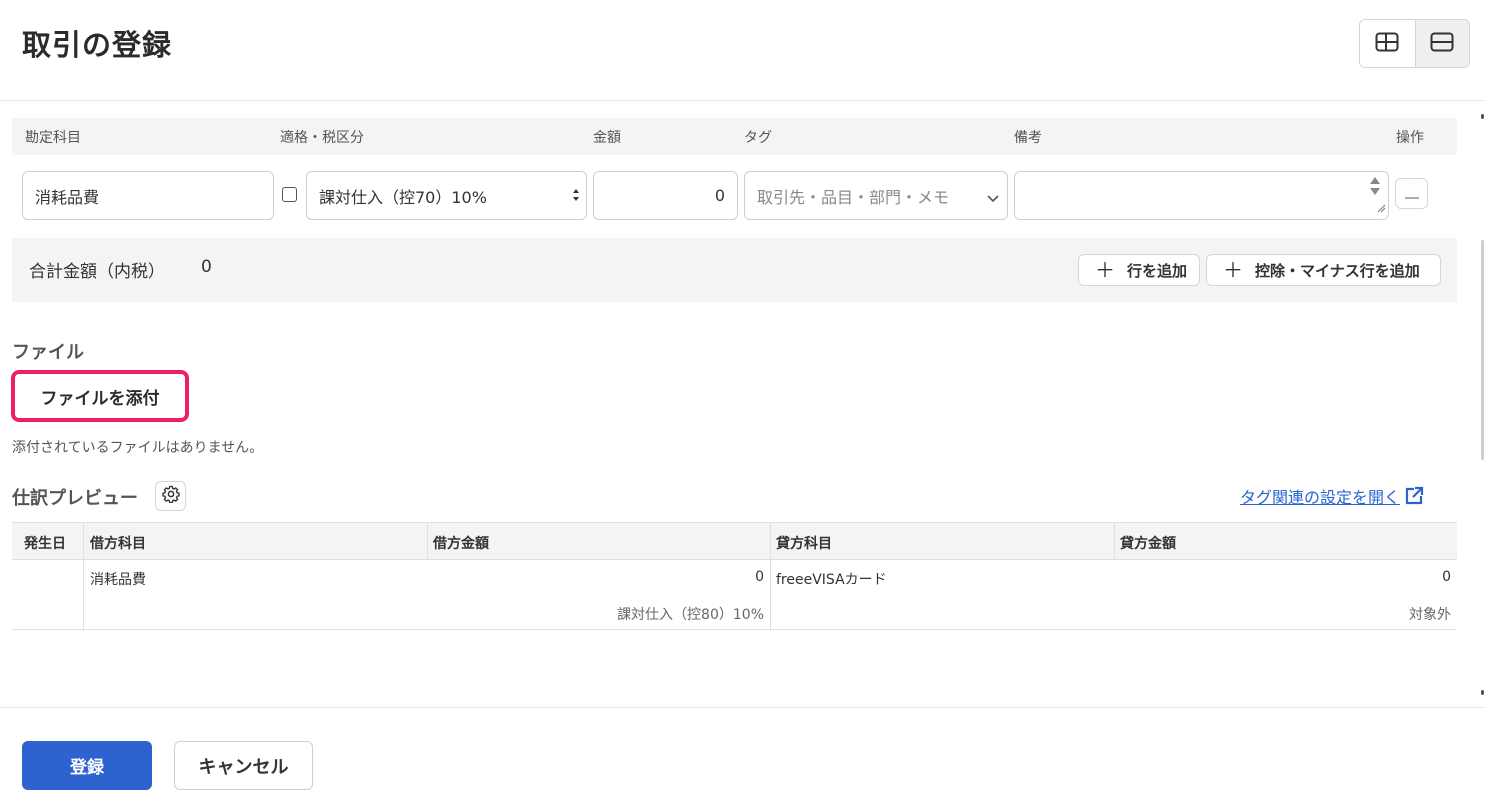 The height and width of the screenshot is (812, 1485). What do you see at coordinates (97, 272) in the screenshot?
I see `total-label: 合計金額（内税）` at bounding box center [97, 272].